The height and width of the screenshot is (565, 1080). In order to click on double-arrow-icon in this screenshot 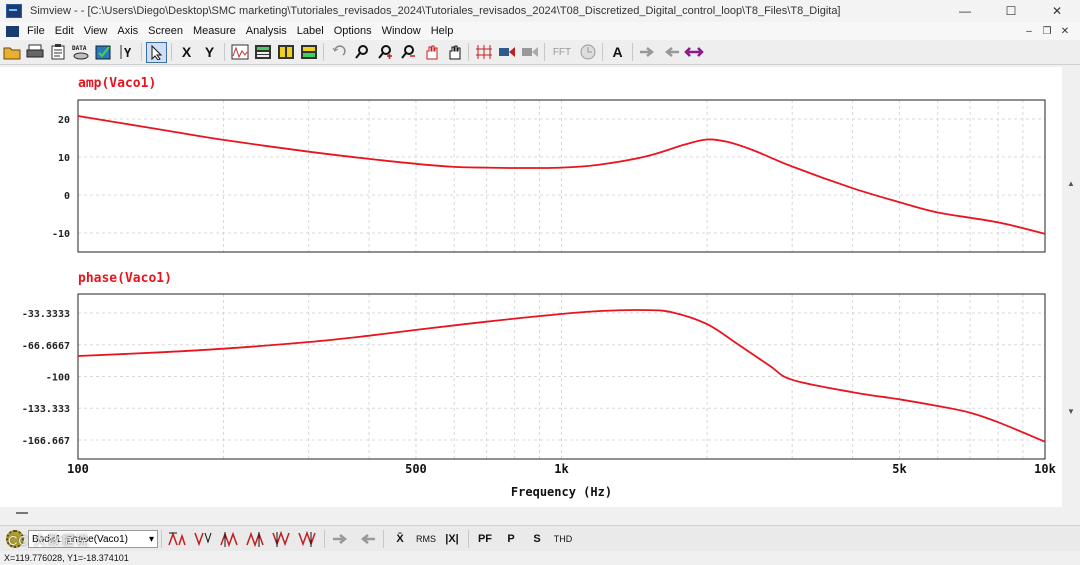, I will do `click(693, 52)`.